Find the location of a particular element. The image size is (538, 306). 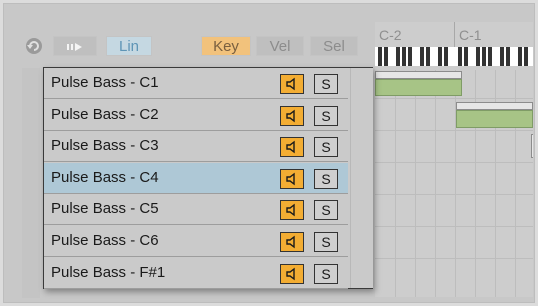

lane-row: Pulse Bass - C3 S is located at coordinates (196, 147).